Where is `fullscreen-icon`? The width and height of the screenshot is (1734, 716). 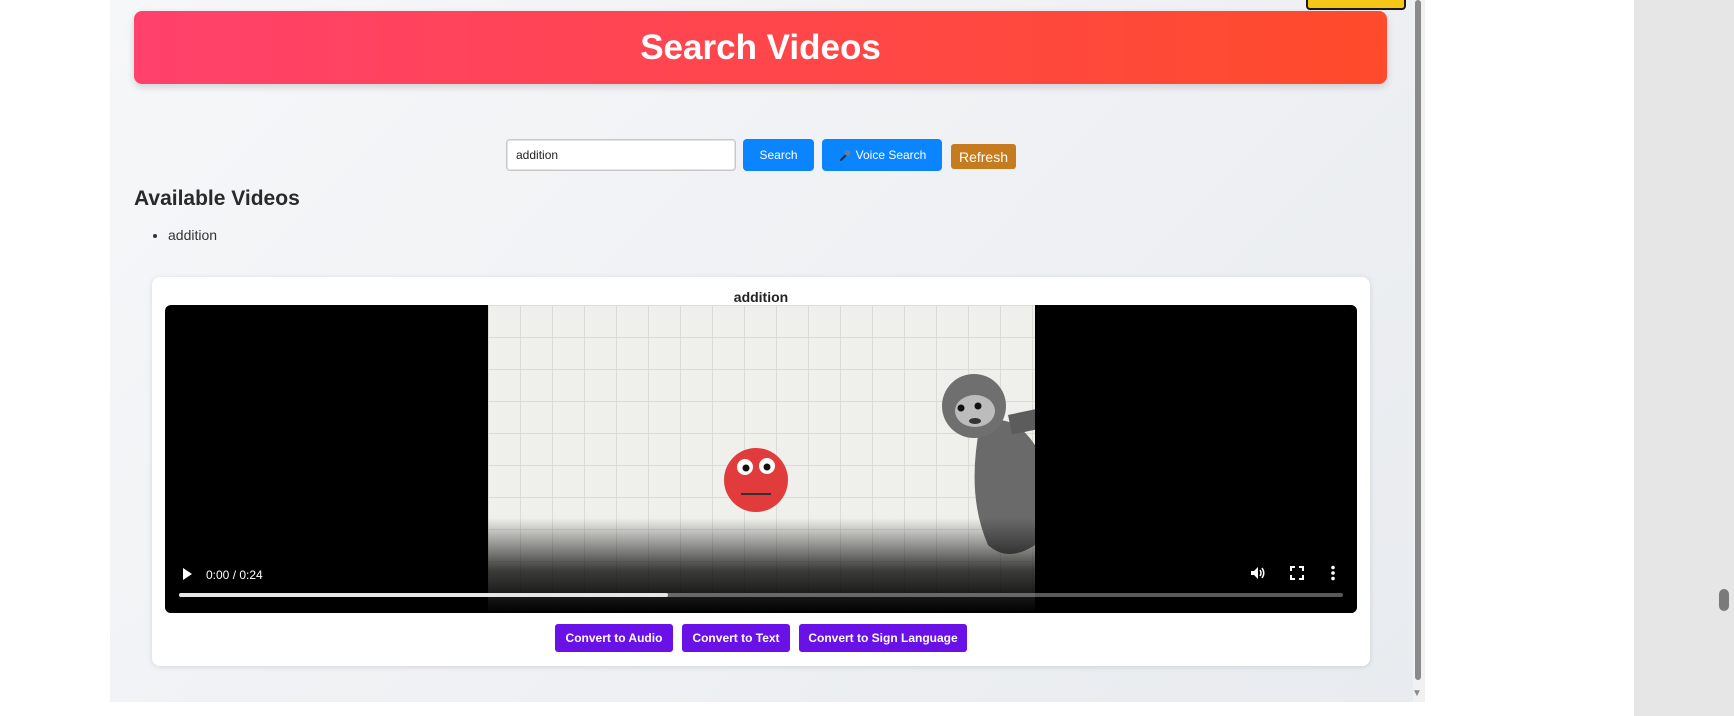
fullscreen-icon is located at coordinates (1297, 573).